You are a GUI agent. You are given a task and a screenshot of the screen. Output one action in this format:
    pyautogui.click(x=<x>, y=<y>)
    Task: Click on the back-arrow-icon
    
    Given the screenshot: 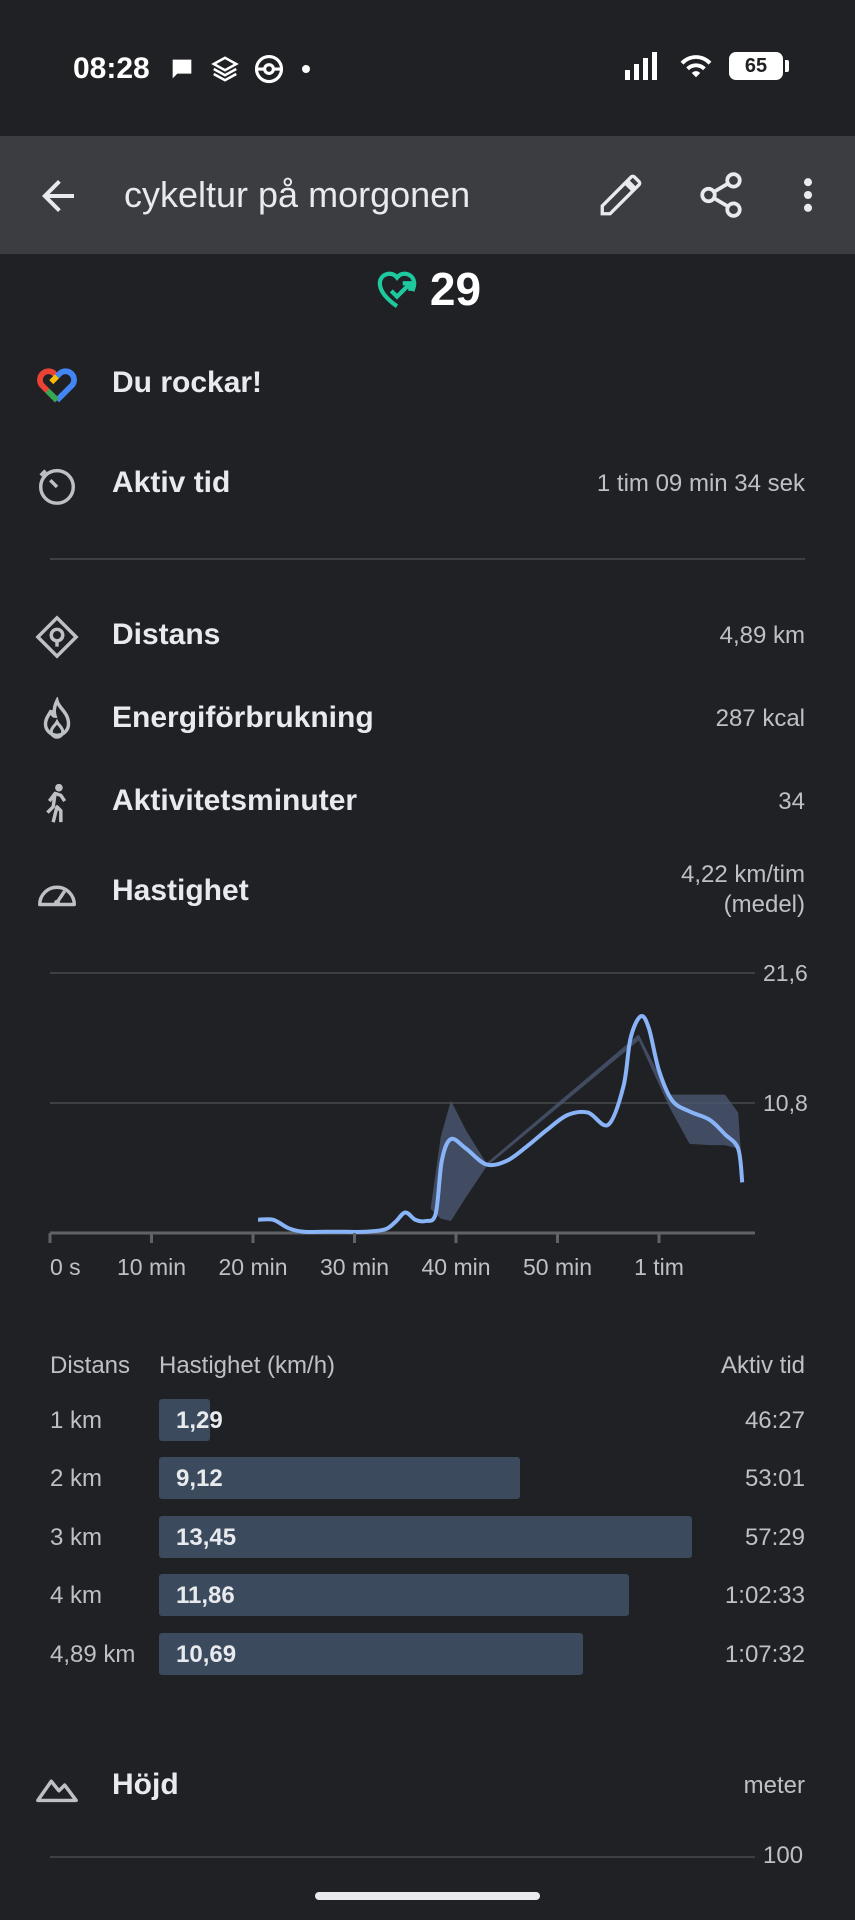 What is the action you would take?
    pyautogui.click(x=58, y=196)
    